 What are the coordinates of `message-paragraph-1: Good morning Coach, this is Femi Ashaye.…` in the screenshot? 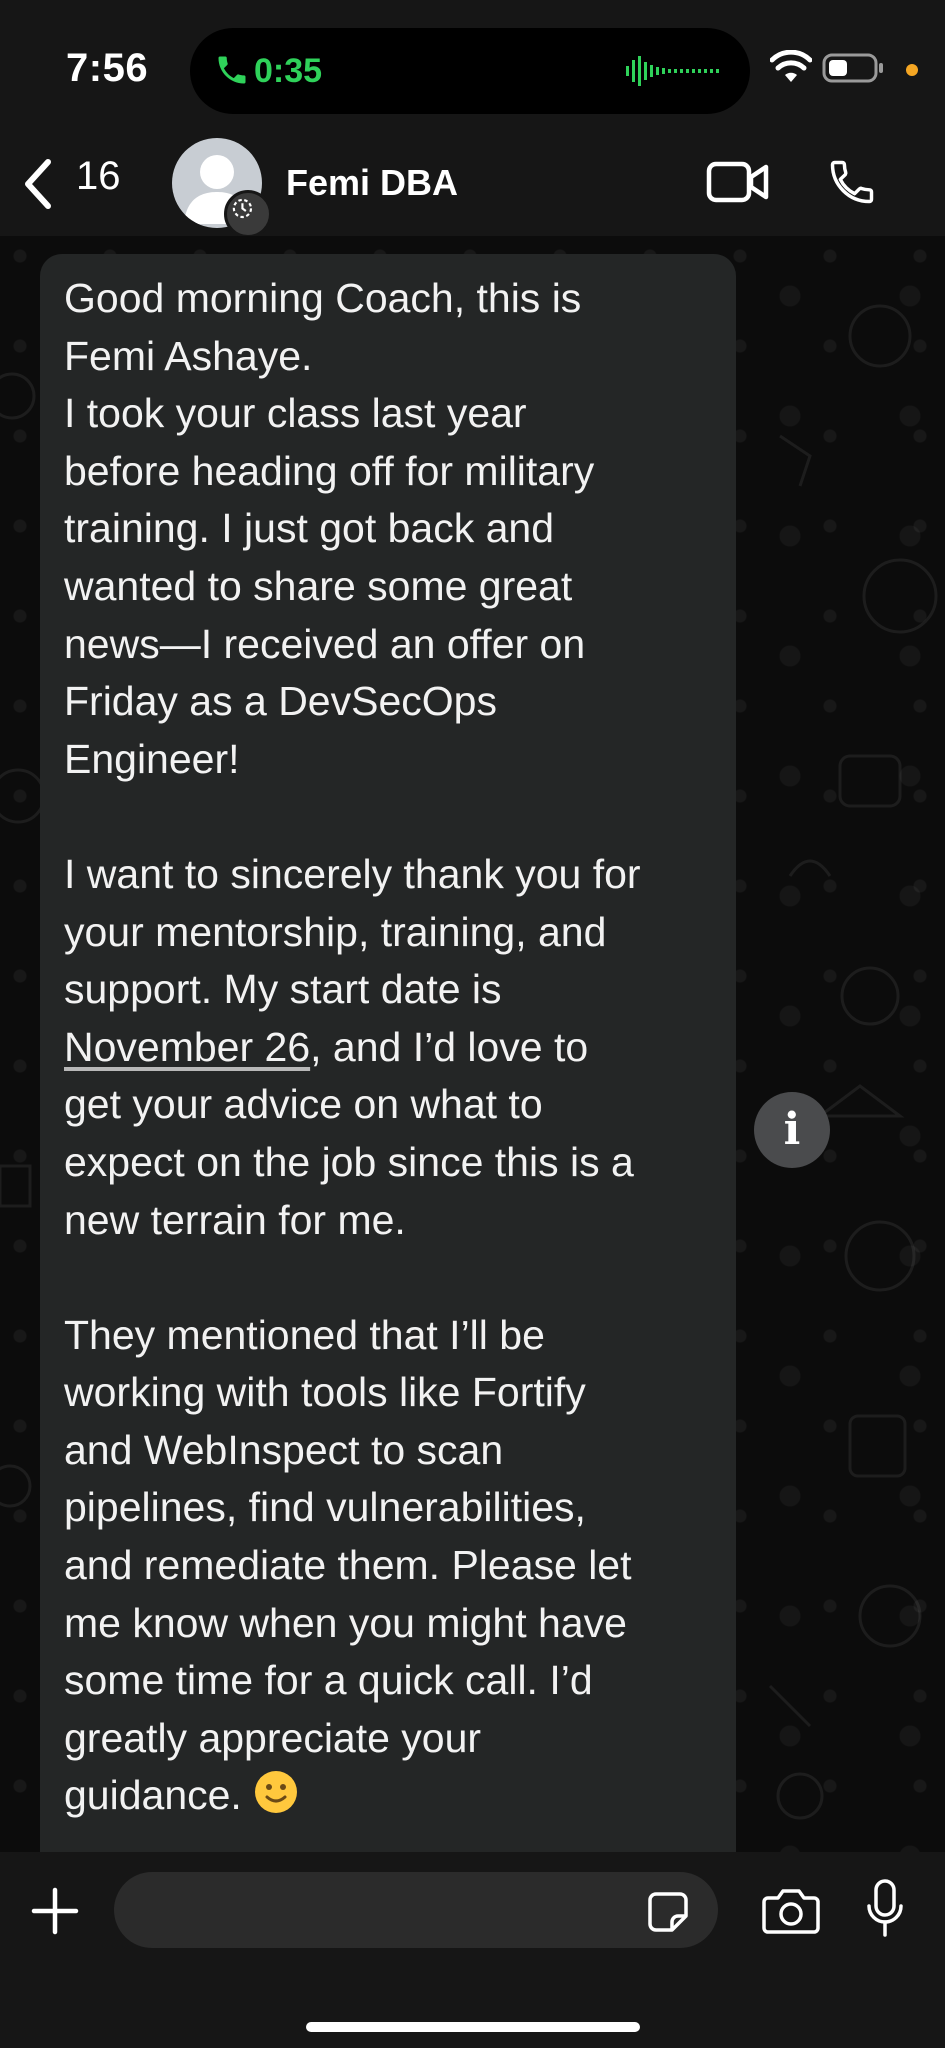 It's located at (329, 528).